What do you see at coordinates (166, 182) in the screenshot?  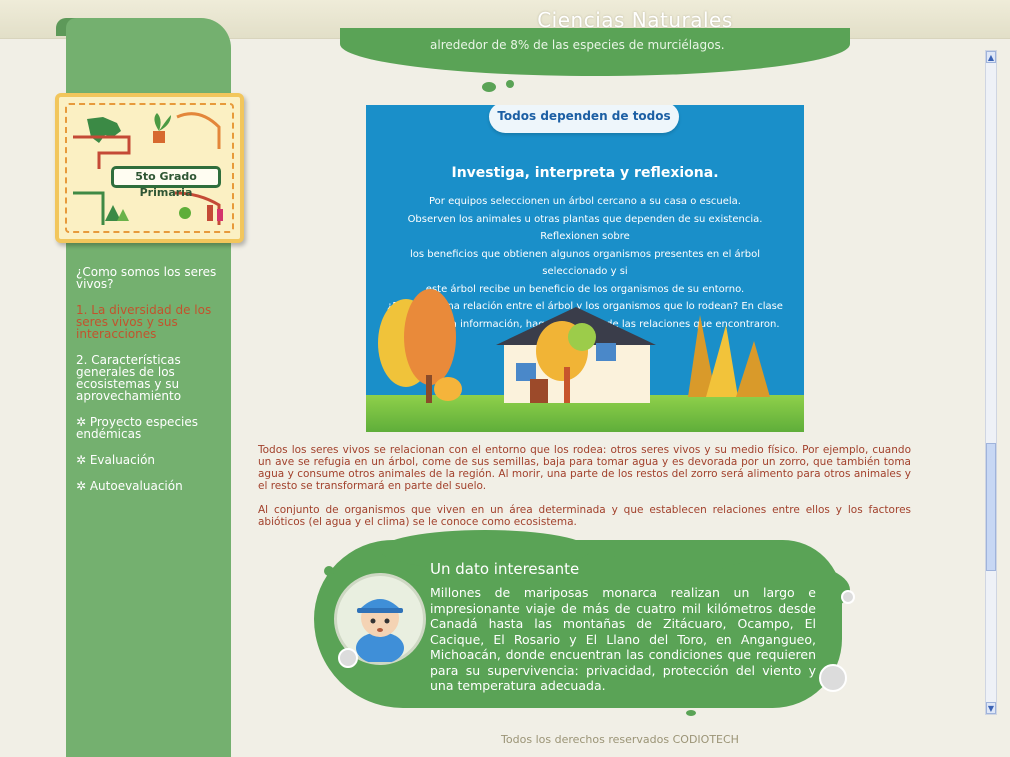 I see `logo-label: 5to Grado Primaria` at bounding box center [166, 182].